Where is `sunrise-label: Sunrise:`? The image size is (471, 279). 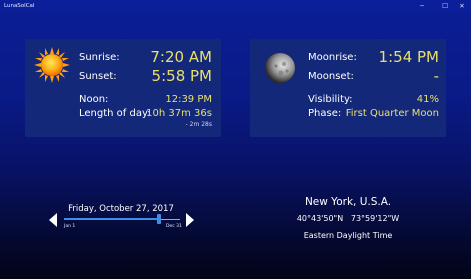 sunrise-label: Sunrise: is located at coordinates (99, 57).